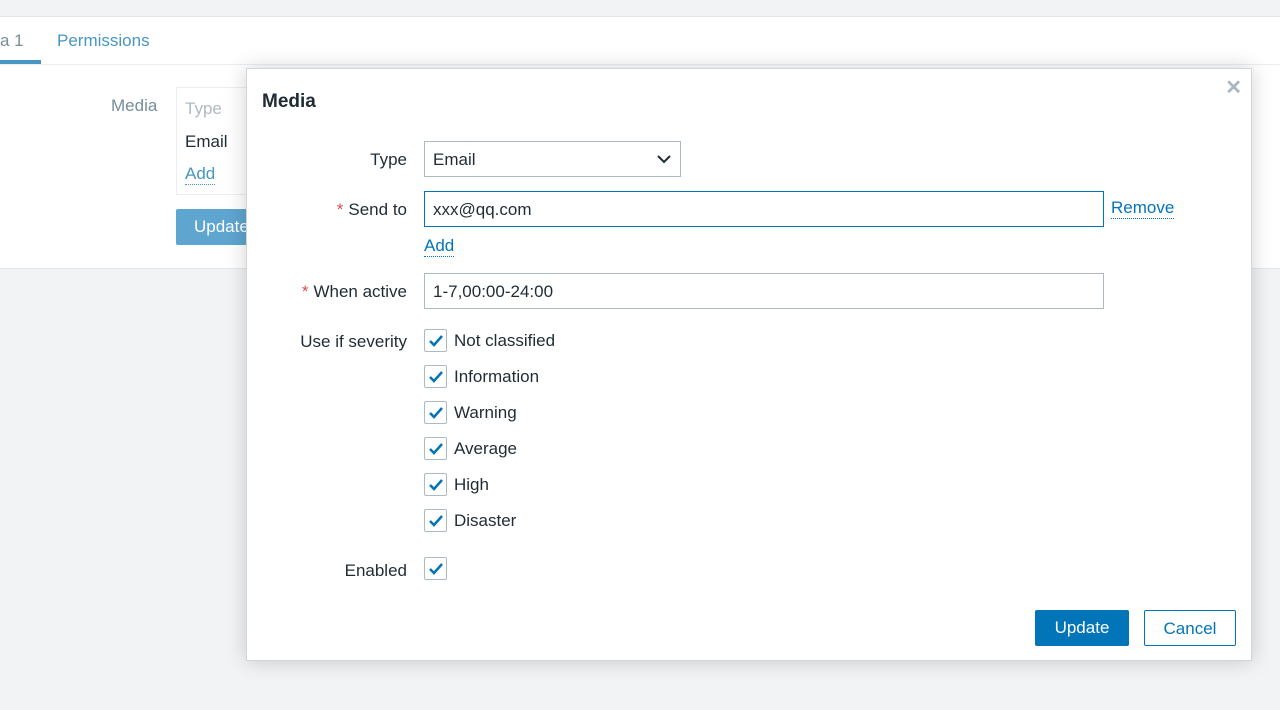 The height and width of the screenshot is (710, 1280). Describe the element at coordinates (454, 159) in the screenshot. I see `type-select-value: Email` at that location.